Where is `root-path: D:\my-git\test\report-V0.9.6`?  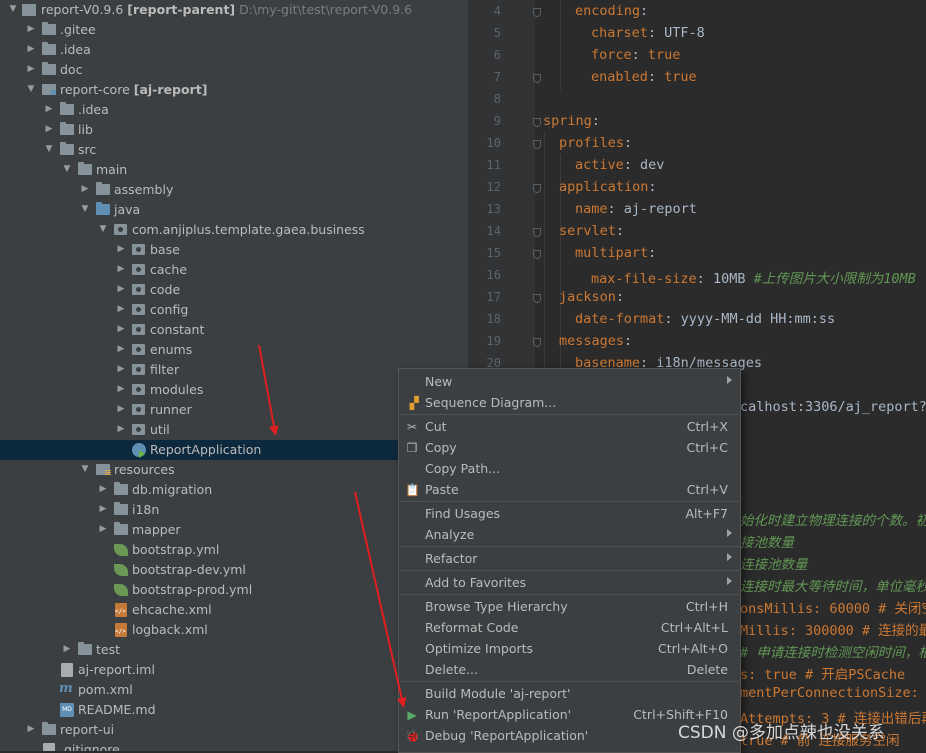 root-path: D:\my-git\test\report-V0.9.6 is located at coordinates (326, 9).